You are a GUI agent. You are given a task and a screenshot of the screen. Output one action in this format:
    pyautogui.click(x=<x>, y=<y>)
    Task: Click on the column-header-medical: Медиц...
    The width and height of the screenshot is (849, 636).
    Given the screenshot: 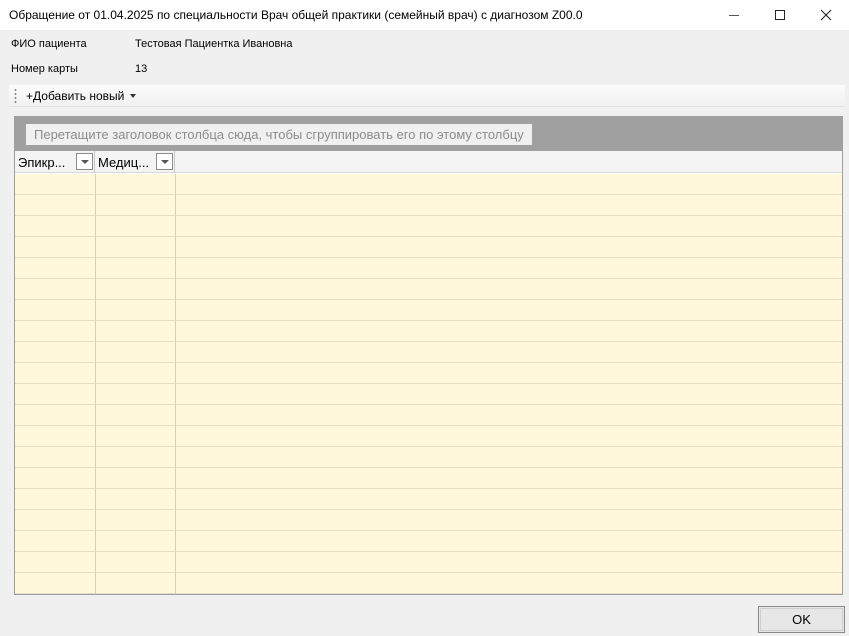 What is the action you would take?
    pyautogui.click(x=135, y=162)
    